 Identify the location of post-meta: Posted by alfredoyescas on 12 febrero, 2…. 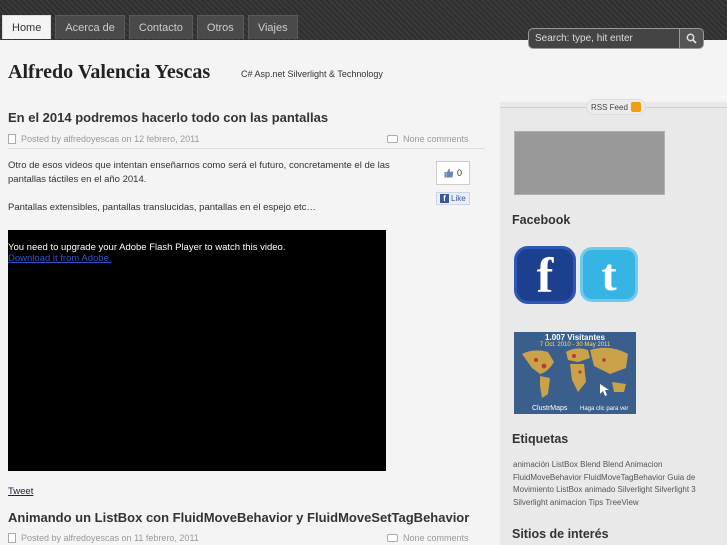
(246, 141).